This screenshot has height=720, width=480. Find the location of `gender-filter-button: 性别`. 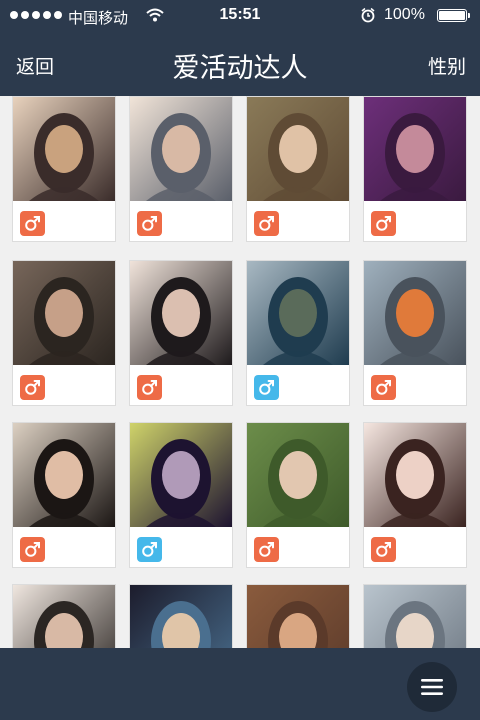

gender-filter-button: 性别 is located at coordinates (447, 65).